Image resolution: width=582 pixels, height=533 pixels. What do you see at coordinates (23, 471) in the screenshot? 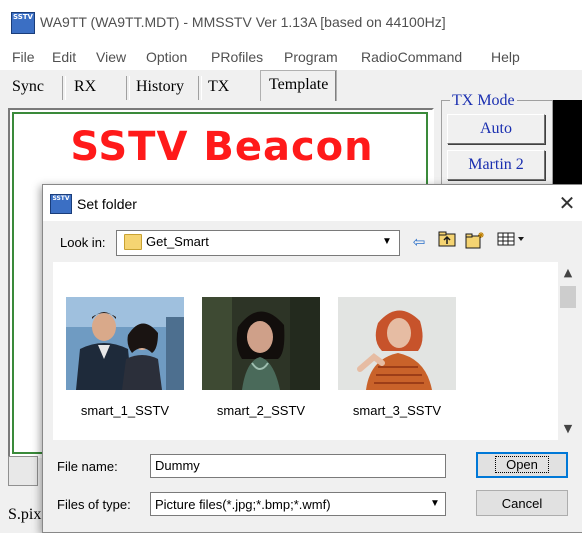
I see `bottom-toolbar-button` at bounding box center [23, 471].